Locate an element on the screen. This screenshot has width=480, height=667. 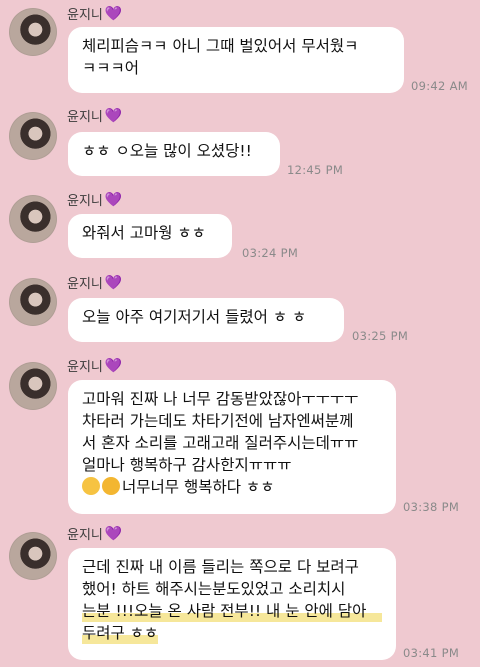
message-line: 서 혼자 소리를 고래고래 질러주시는데ㅠㅠ is located at coordinates (220, 443).